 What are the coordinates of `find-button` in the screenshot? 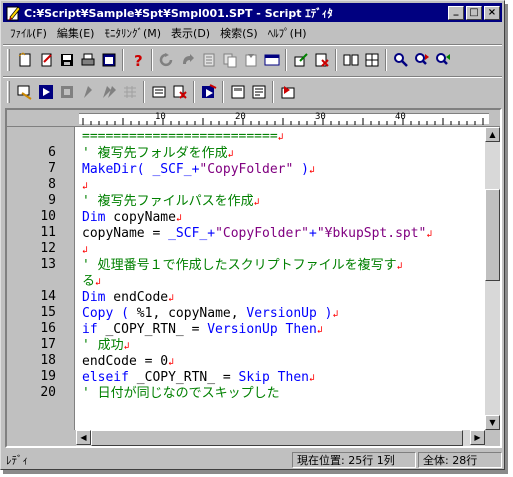 It's located at (400, 60).